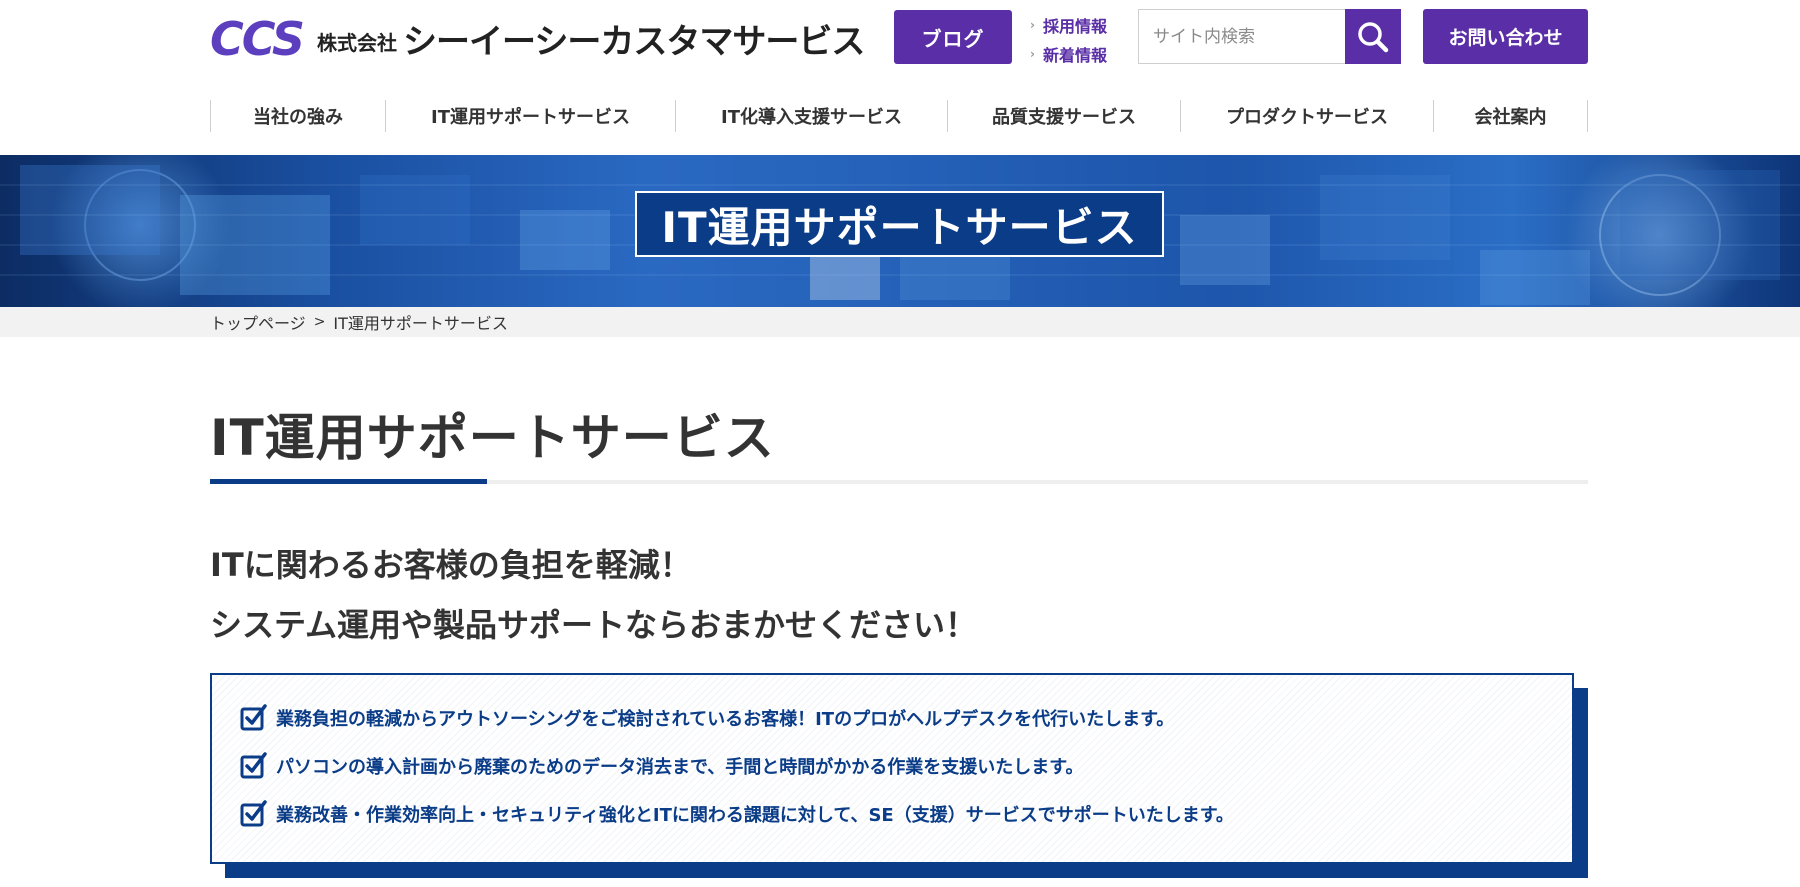 Image resolution: width=1800 pixels, height=887 pixels. I want to click on chevron-right-icon: >, so click(319, 322).